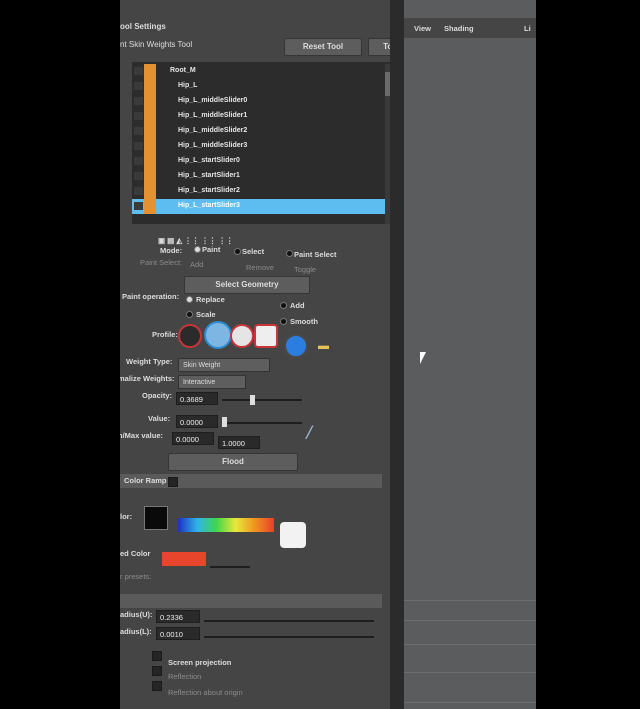 This screenshot has height=709, width=640. Describe the element at coordinates (263, 131) in the screenshot. I see `list-item: Hip_L_middleSlider2` at that location.